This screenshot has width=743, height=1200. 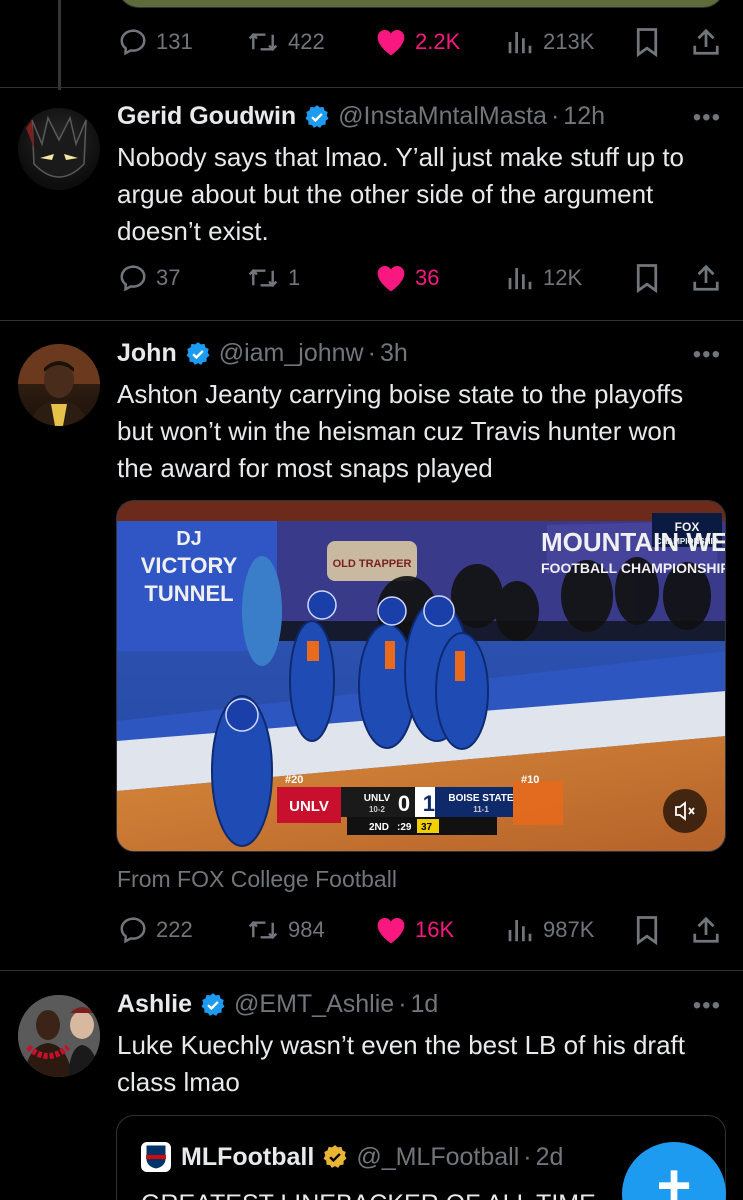 I want to click on repost-count: 422, so click(x=306, y=41).